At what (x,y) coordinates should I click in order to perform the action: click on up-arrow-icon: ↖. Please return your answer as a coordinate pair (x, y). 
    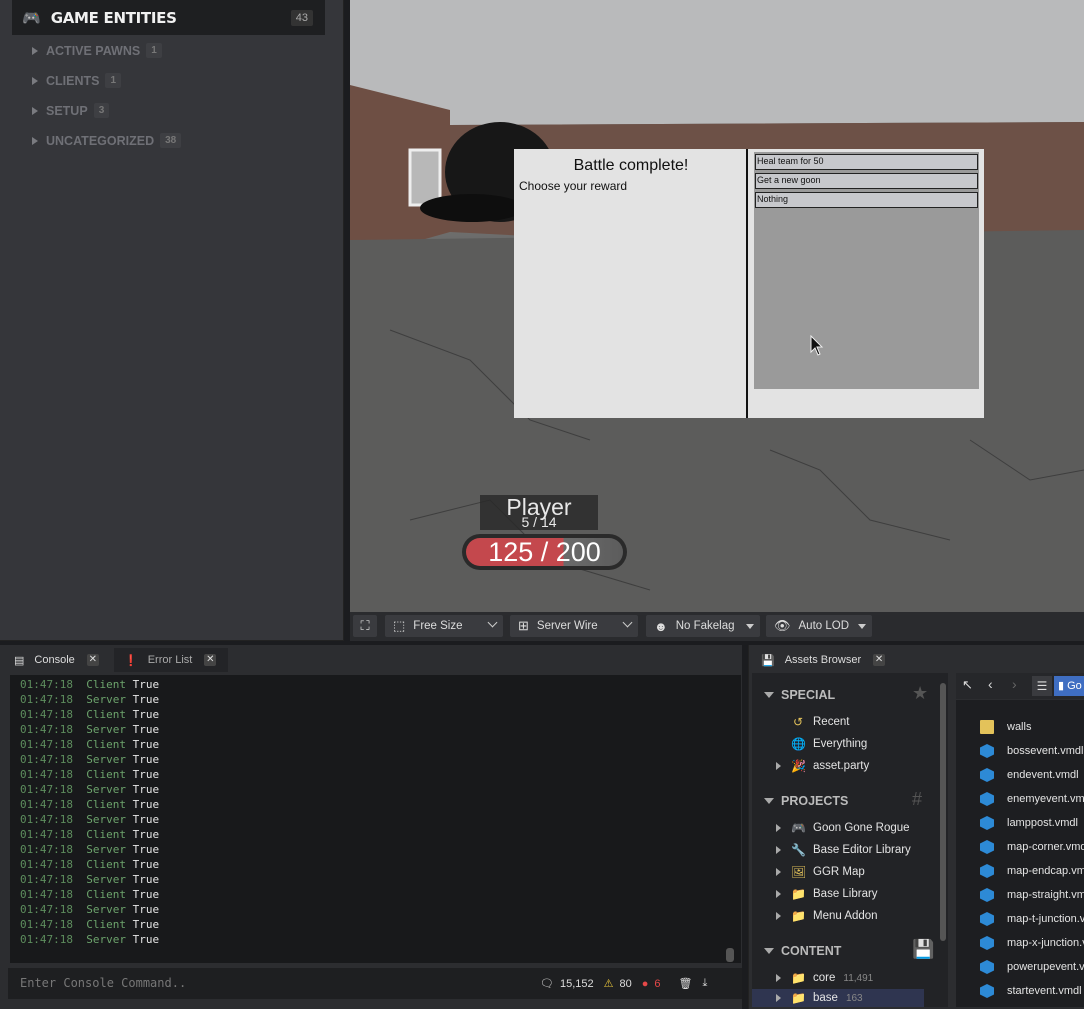
    Looking at the image, I should click on (967, 685).